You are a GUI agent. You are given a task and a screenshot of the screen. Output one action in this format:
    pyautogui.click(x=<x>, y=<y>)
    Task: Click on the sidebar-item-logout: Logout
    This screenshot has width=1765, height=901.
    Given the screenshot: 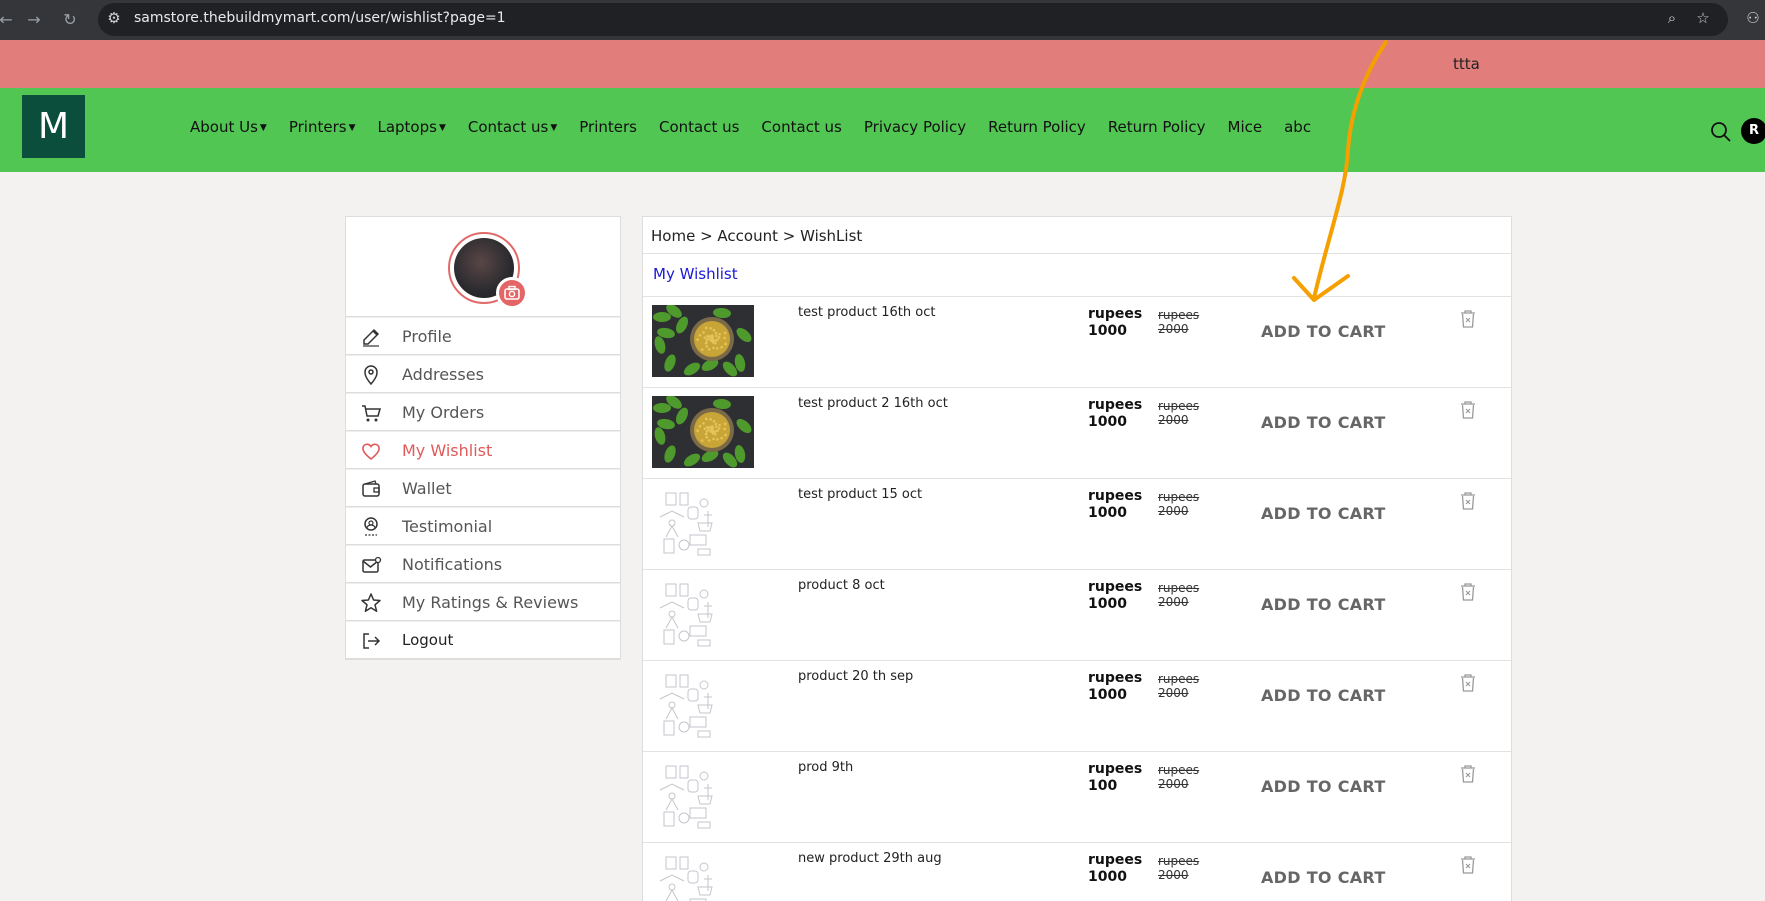 What is the action you would take?
    pyautogui.click(x=483, y=640)
    